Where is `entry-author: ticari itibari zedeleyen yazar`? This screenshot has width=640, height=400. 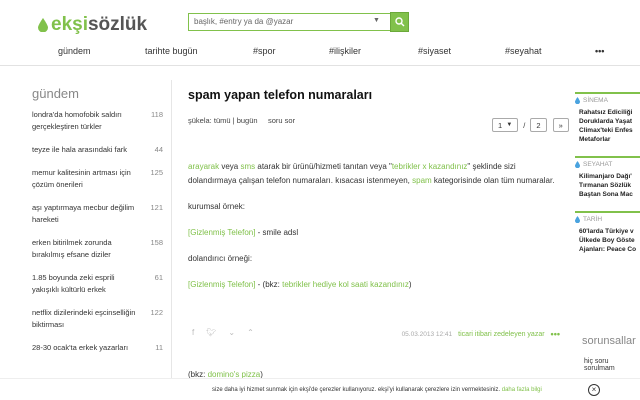
entry-author: ticari itibari zedeleyen yazar is located at coordinates (501, 334).